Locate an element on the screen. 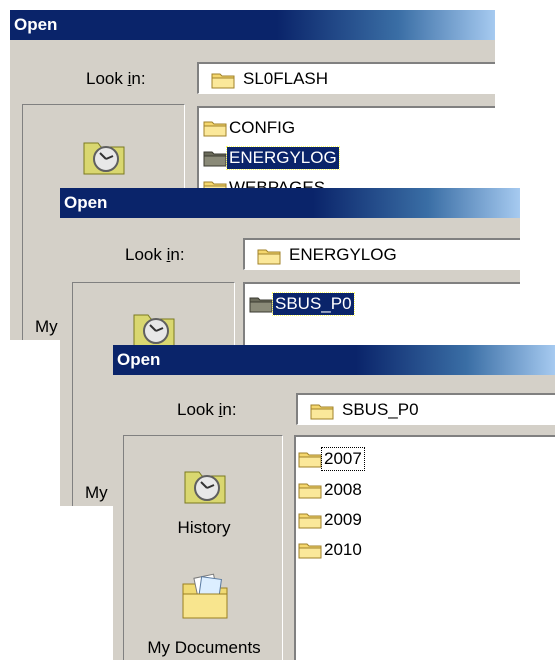 This screenshot has width=555, height=660. my-documents-icon is located at coordinates (205, 597).